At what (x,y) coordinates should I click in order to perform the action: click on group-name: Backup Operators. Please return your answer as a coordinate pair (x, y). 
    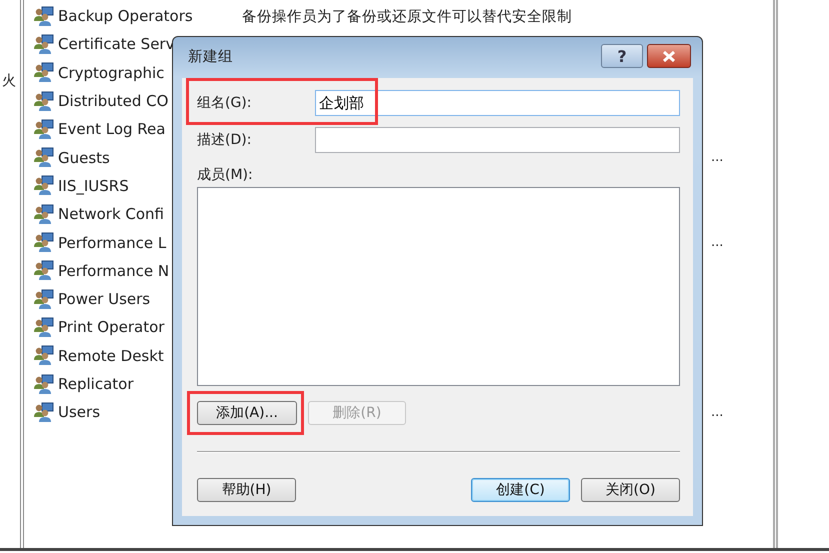
    Looking at the image, I should click on (148, 16).